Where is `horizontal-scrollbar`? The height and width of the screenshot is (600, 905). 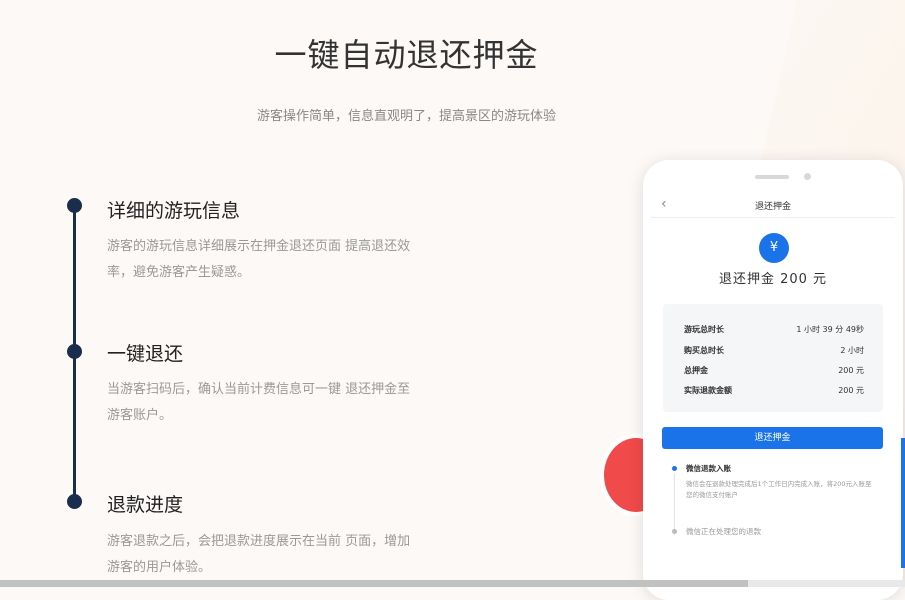
horizontal-scrollbar is located at coordinates (452, 583).